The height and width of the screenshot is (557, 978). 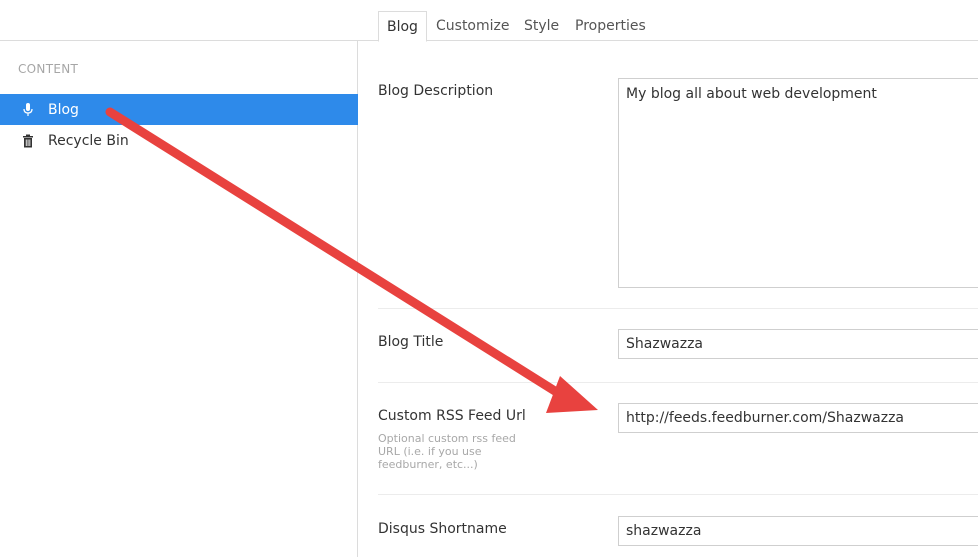 I want to click on blog-description-label: Blog Description, so click(x=436, y=91).